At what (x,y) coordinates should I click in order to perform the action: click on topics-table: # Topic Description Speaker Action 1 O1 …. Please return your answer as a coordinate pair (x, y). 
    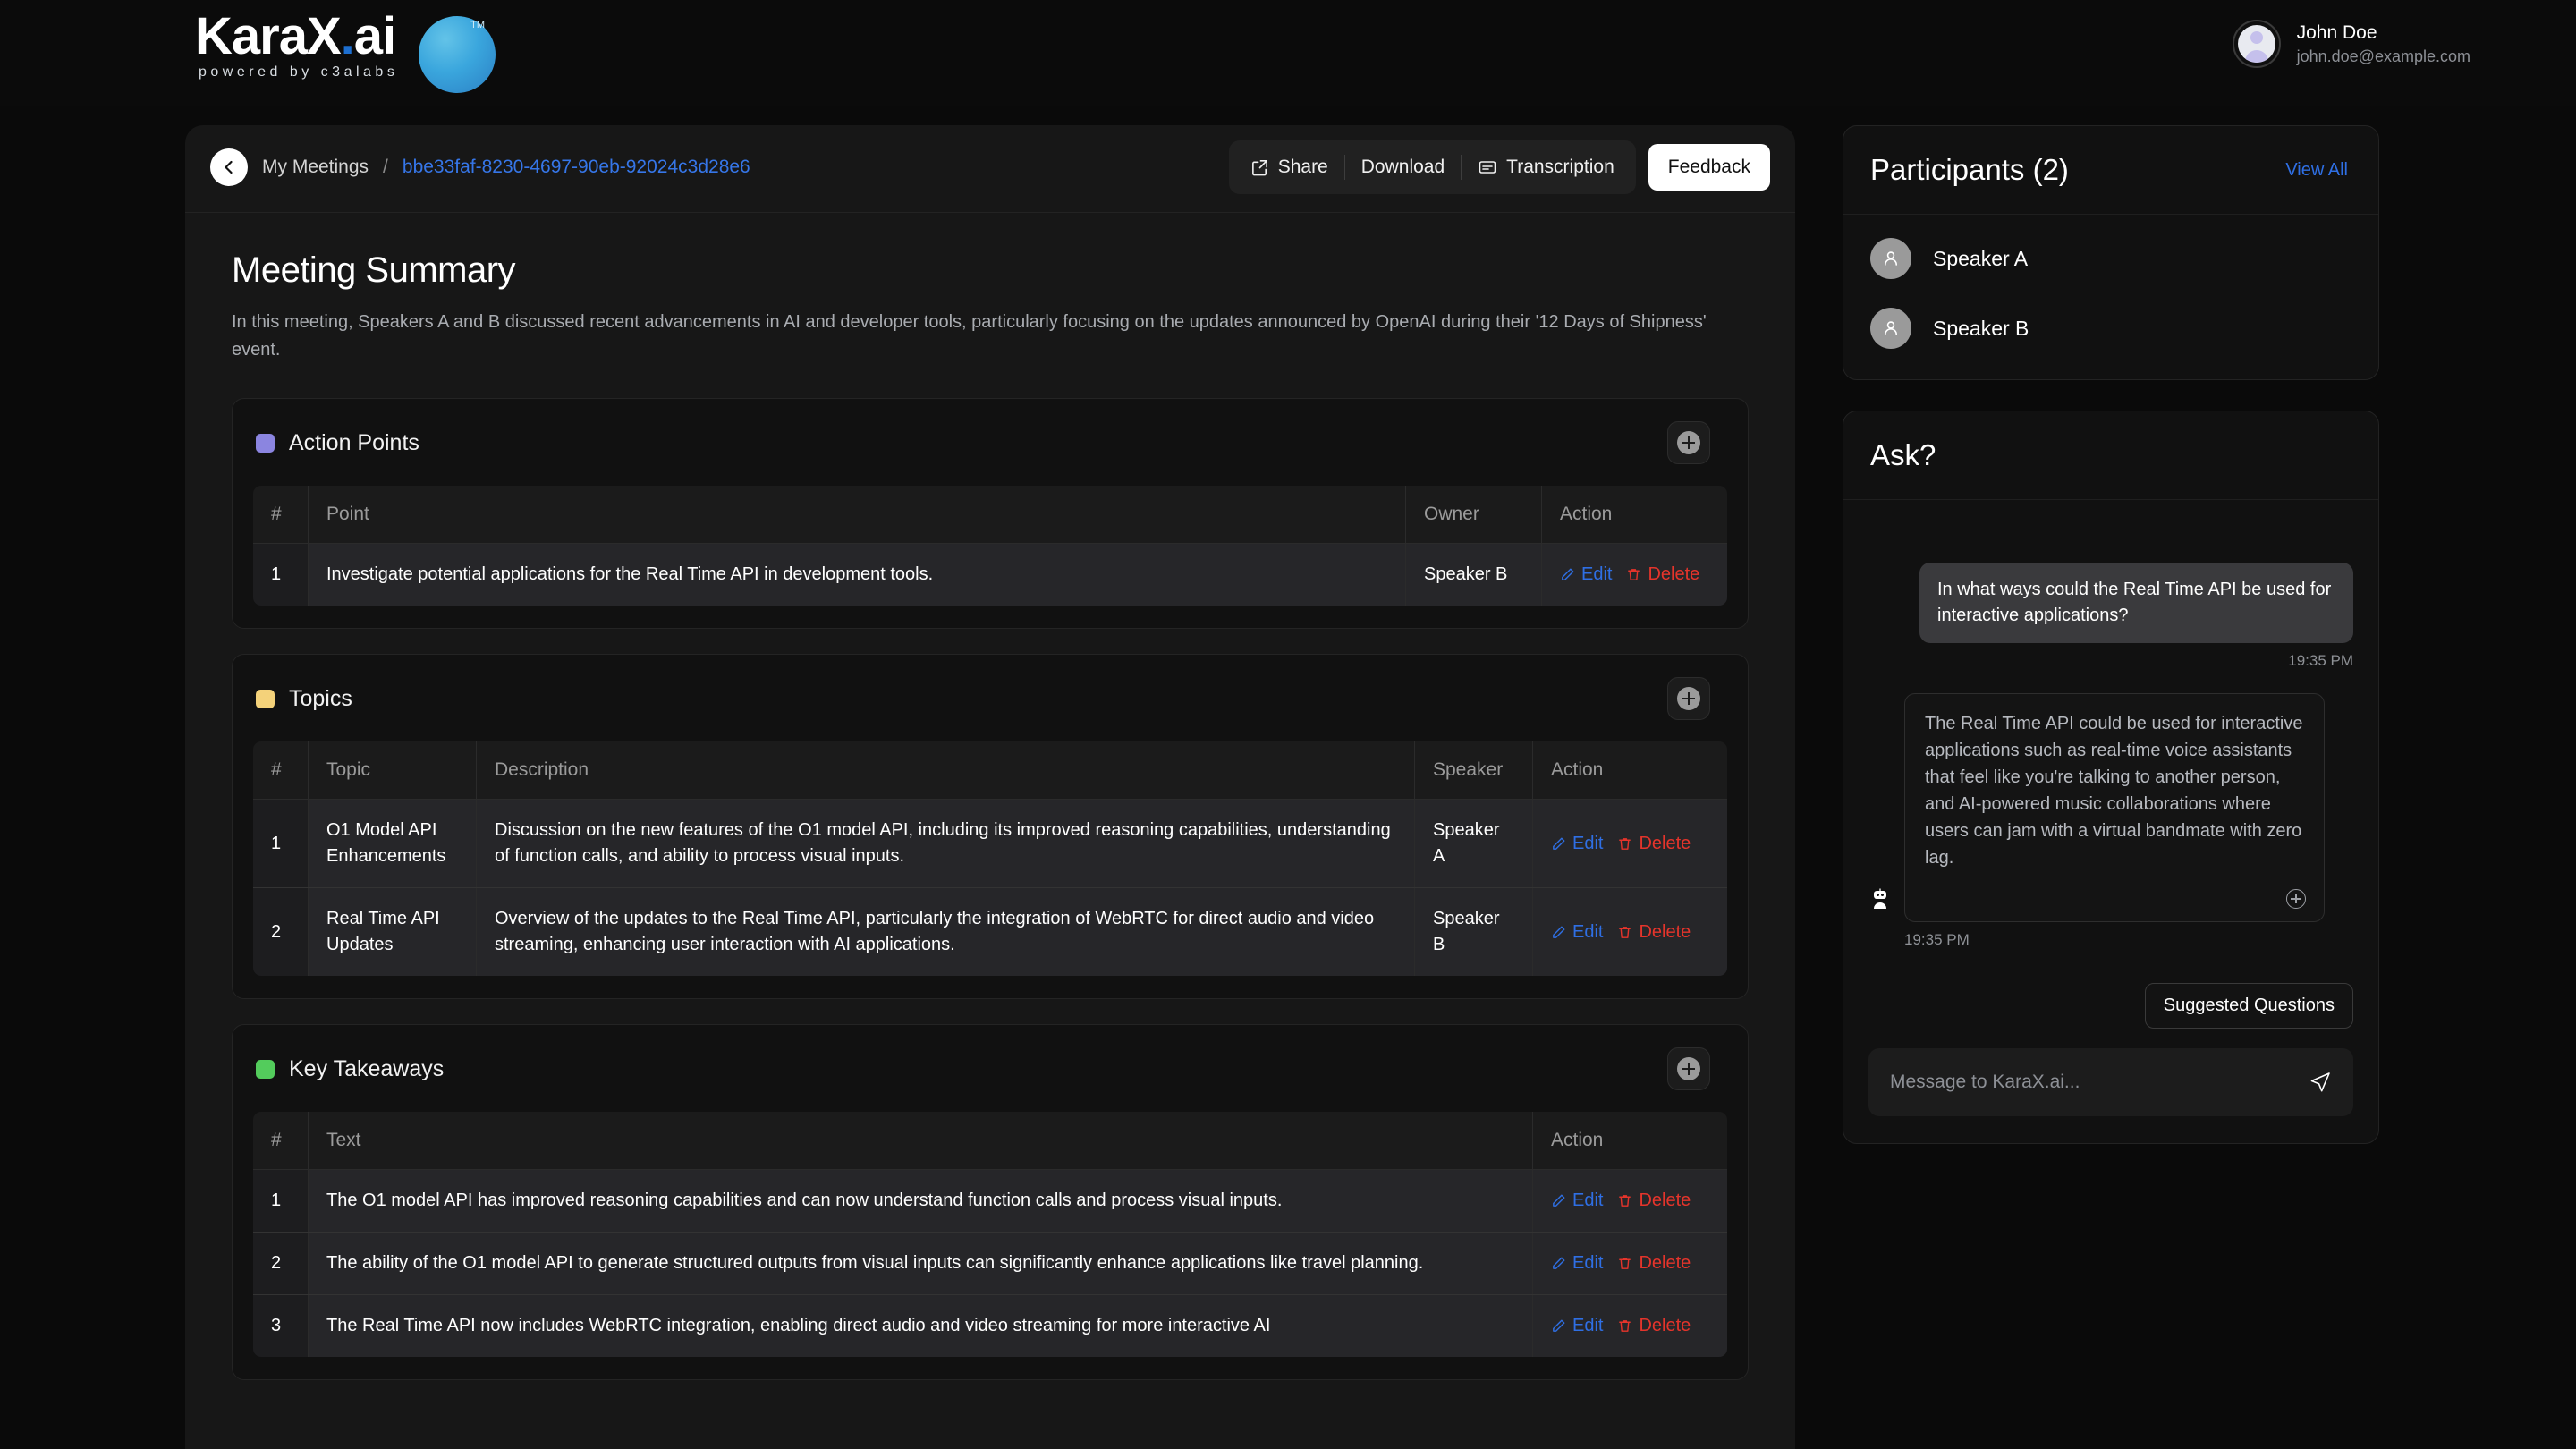
    Looking at the image, I should click on (990, 859).